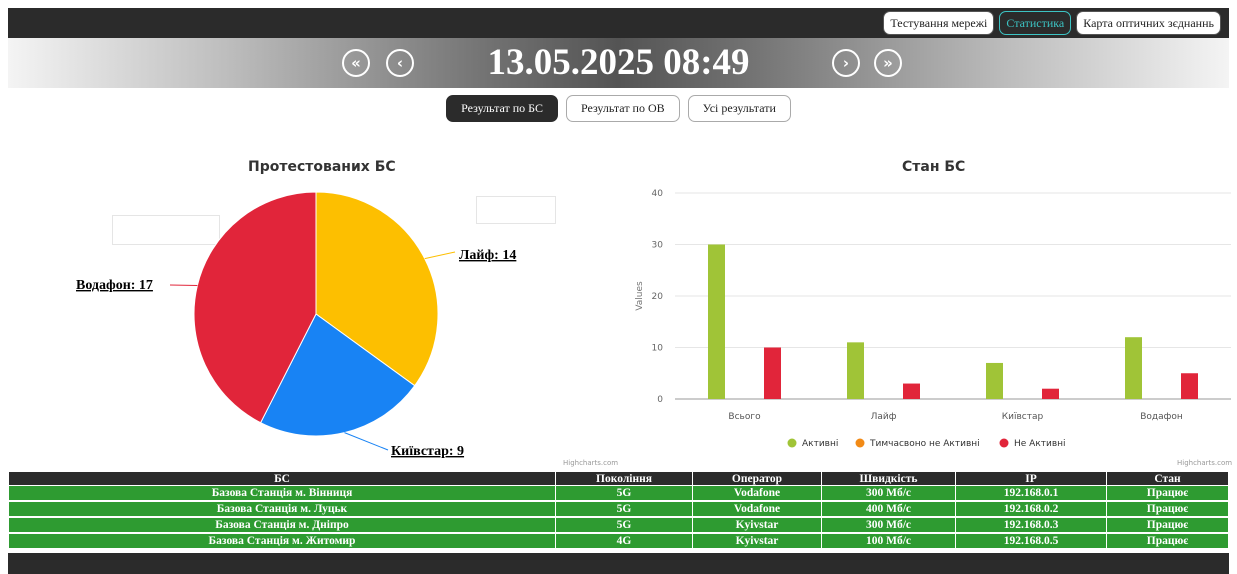 The width and height of the screenshot is (1237, 574). What do you see at coordinates (1035, 23) in the screenshot?
I see `nav-statistics: Статистика` at bounding box center [1035, 23].